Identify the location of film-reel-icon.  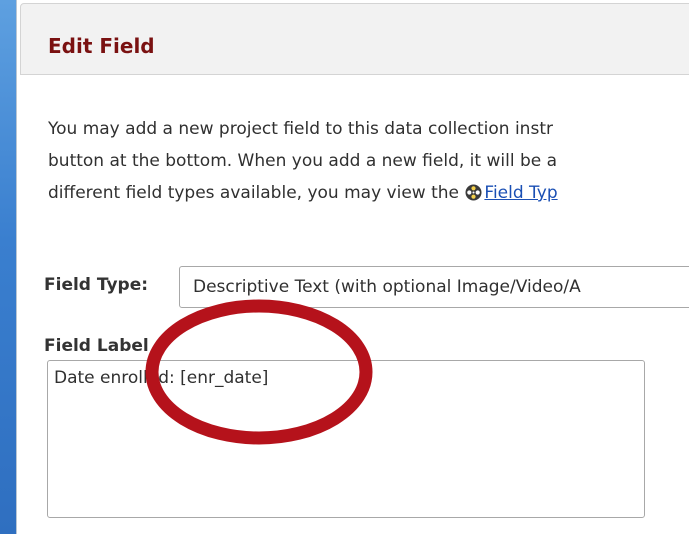
(473, 192).